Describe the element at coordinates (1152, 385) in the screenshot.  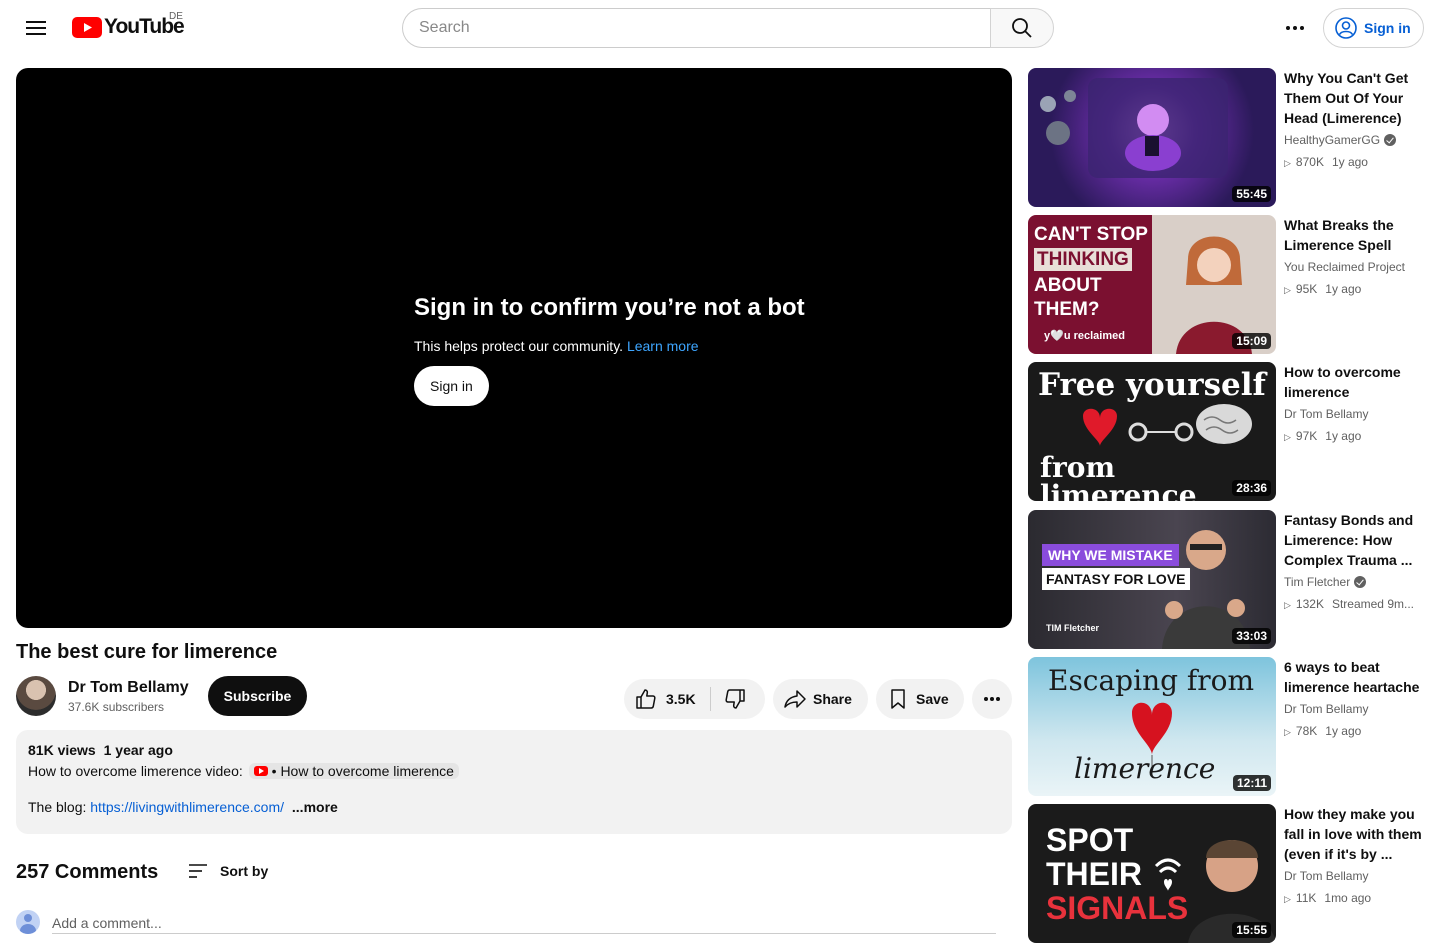
I see `thumb-text-line: Free yourself` at that location.